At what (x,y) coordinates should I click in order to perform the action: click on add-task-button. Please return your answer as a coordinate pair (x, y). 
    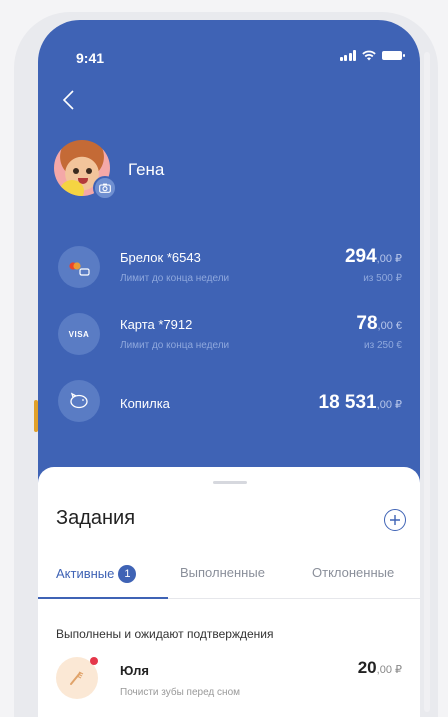
    Looking at the image, I should click on (395, 520).